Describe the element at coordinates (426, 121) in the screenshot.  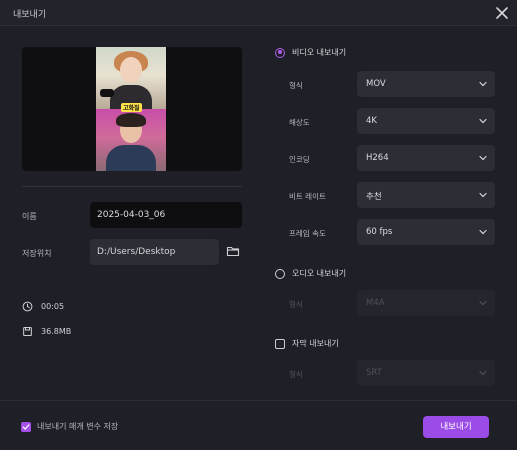
I see `resolution-select: 4K` at that location.